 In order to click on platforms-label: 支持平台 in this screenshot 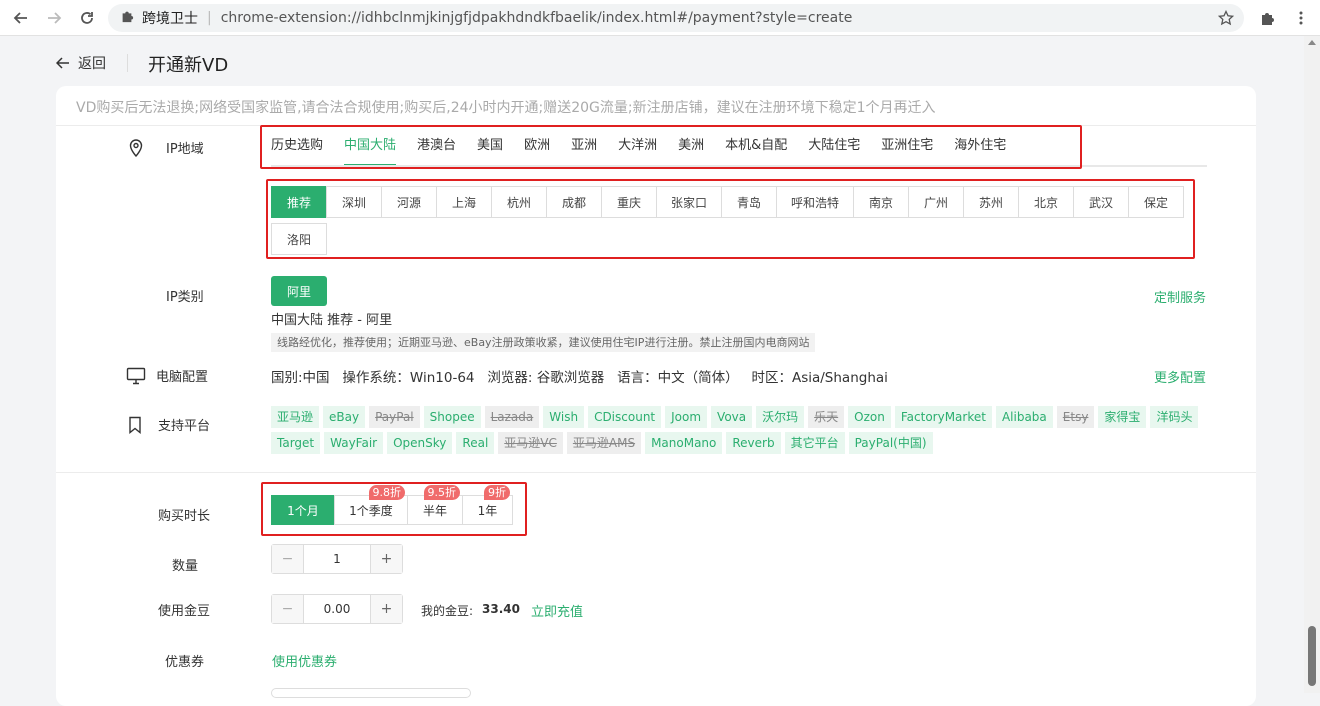, I will do `click(169, 424)`.